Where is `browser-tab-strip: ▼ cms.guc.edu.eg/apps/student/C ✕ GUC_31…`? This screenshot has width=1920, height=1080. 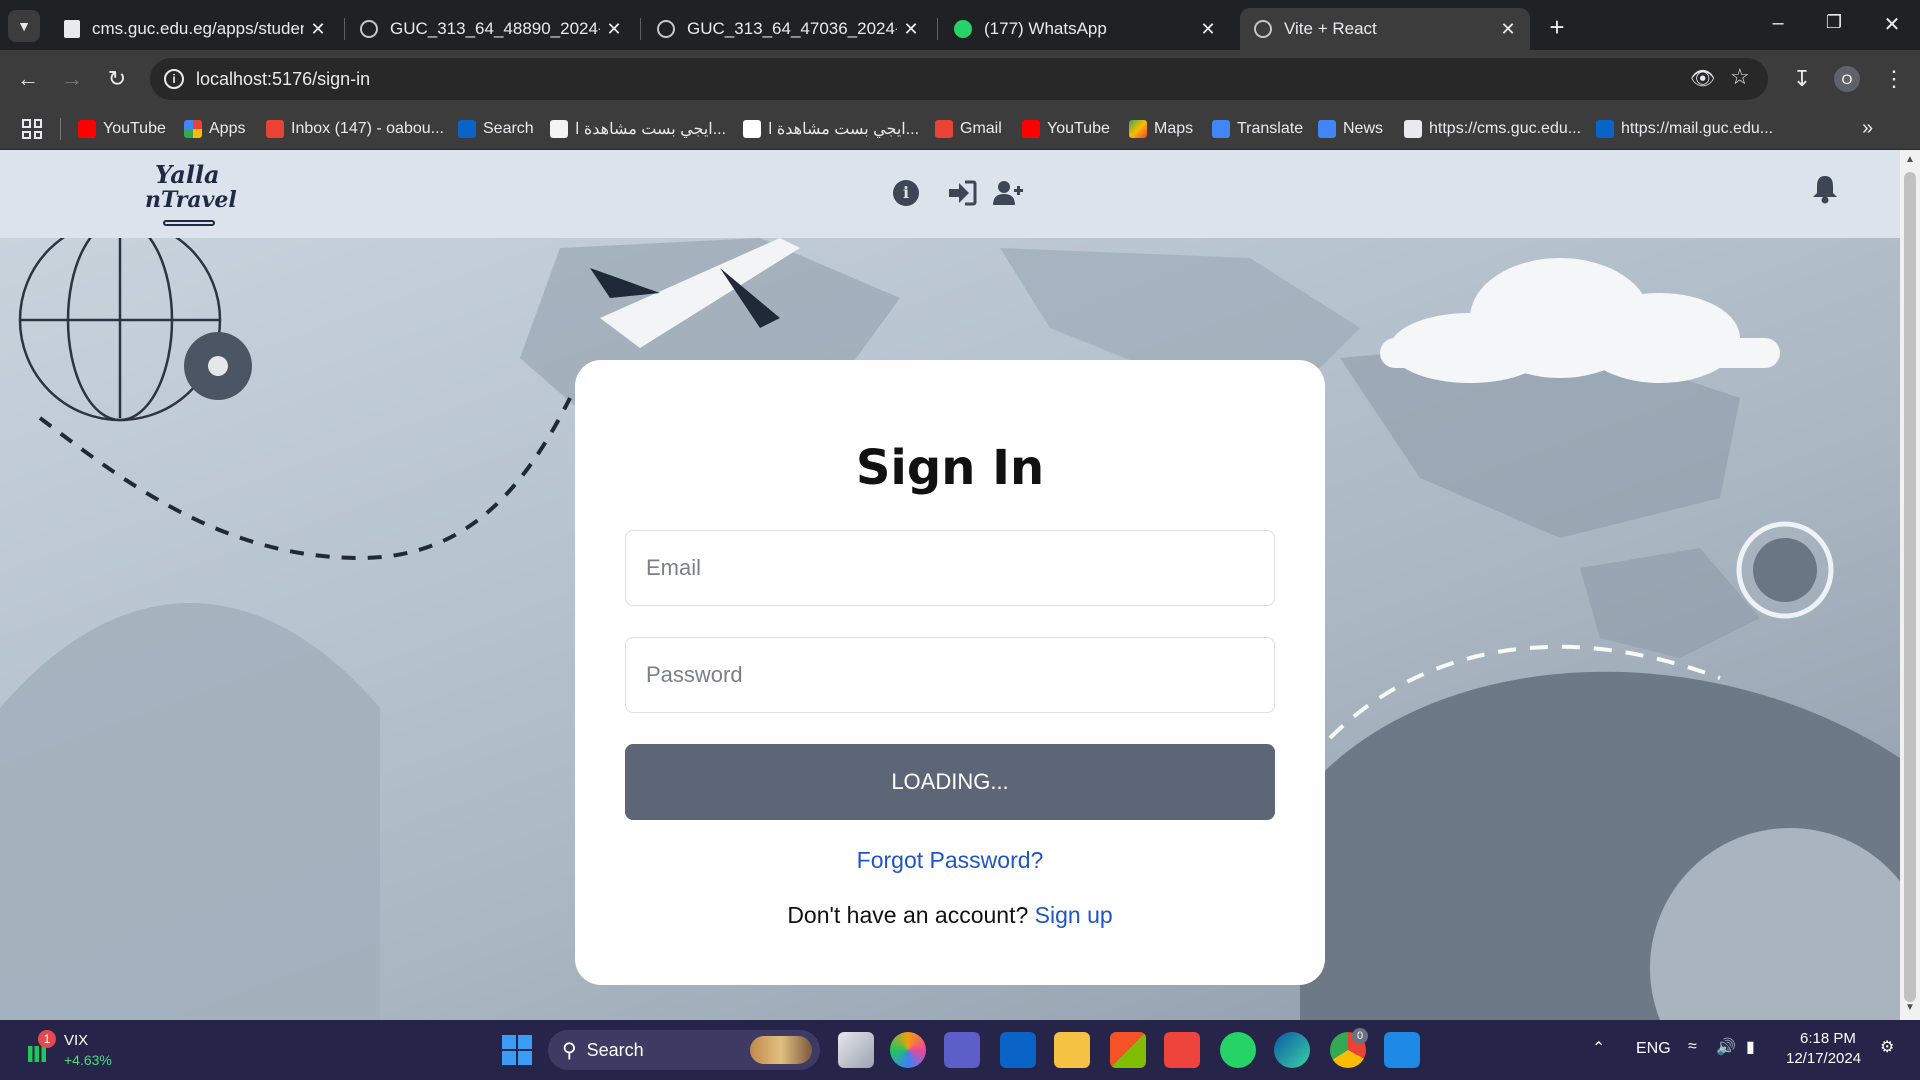
browser-tab-strip: ▼ cms.guc.edu.eg/apps/student/C ✕ GUC_31… is located at coordinates (960, 25).